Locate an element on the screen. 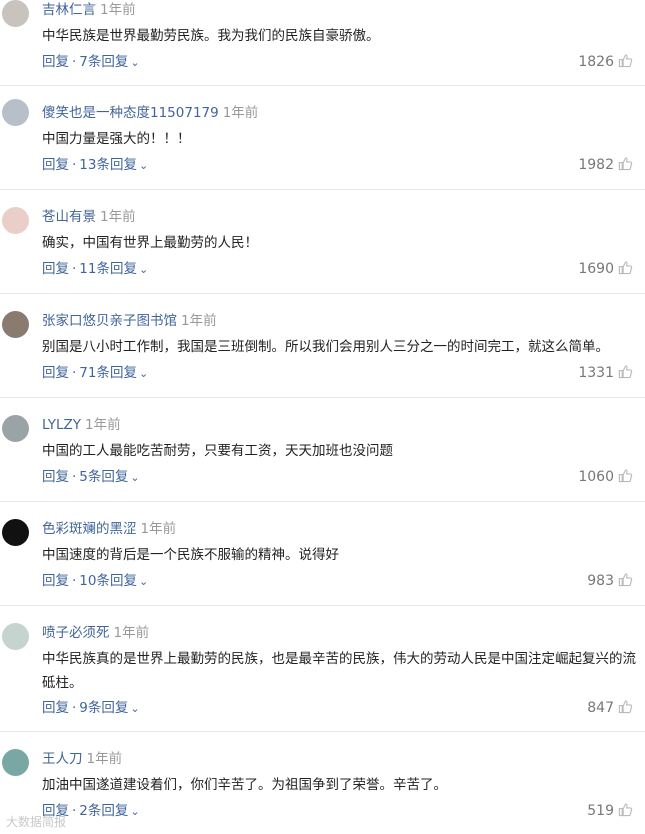 This screenshot has height=834, width=645. username: 王人刀 is located at coordinates (62, 759).